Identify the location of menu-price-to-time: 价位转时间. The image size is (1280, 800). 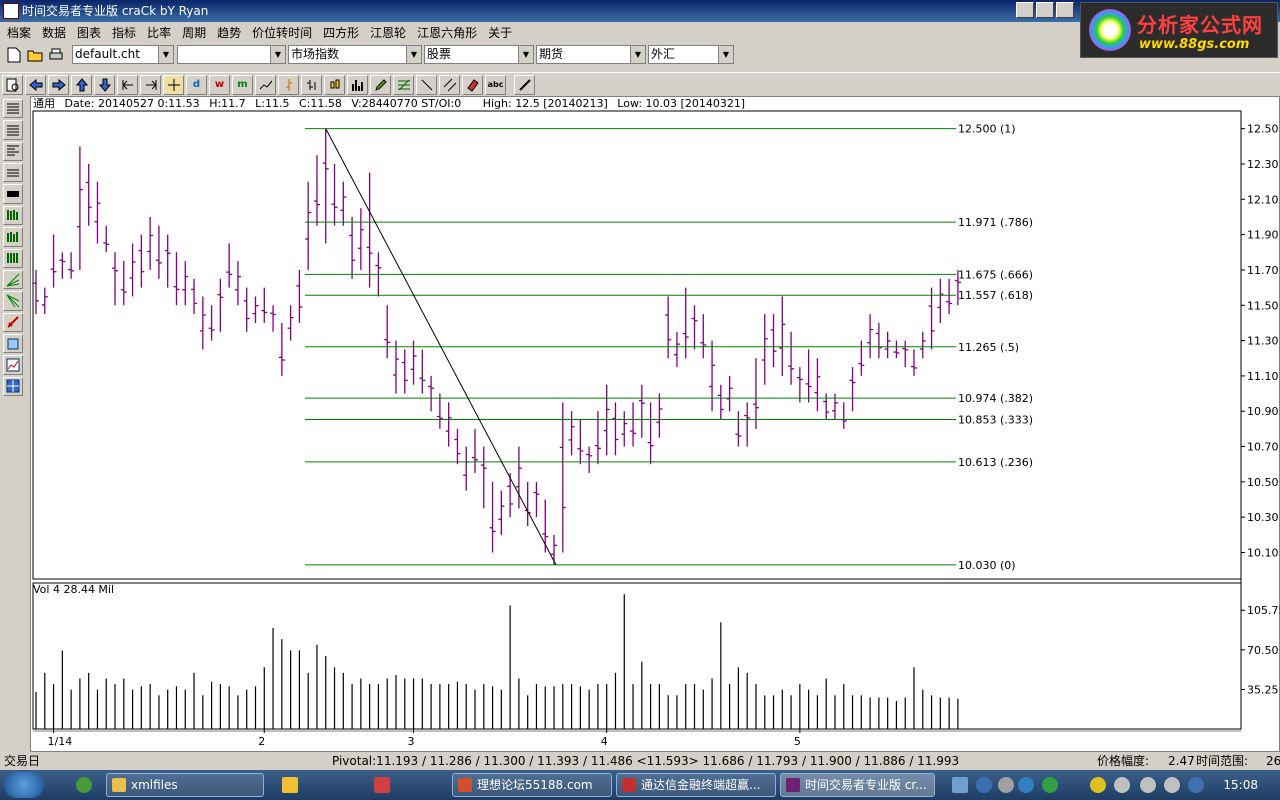
(284, 32).